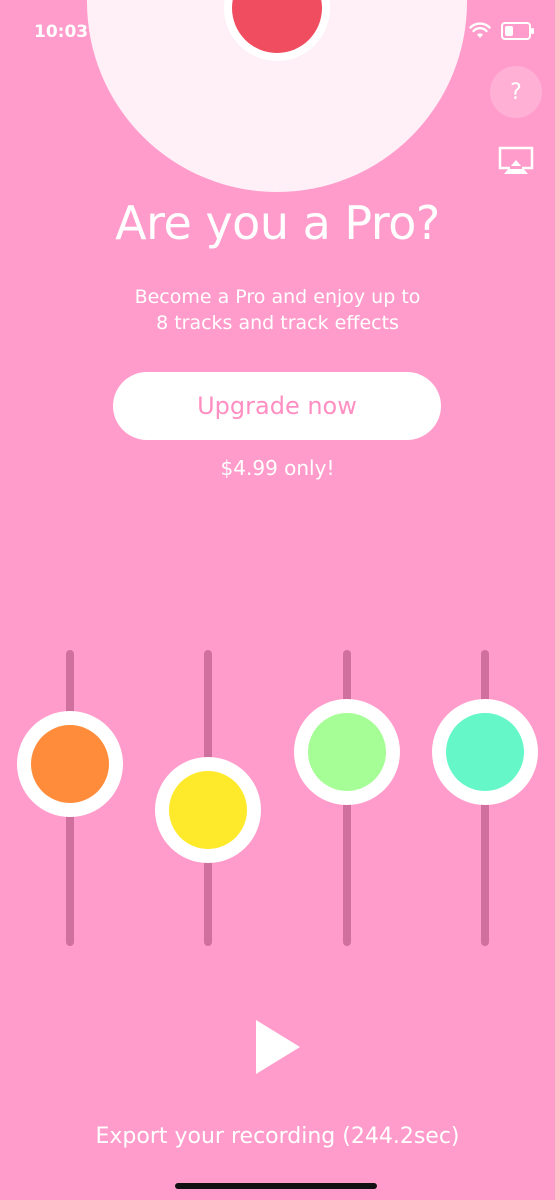  What do you see at coordinates (277, 323) in the screenshot?
I see `promo-subtitle-line2: 8 tracks and track effects` at bounding box center [277, 323].